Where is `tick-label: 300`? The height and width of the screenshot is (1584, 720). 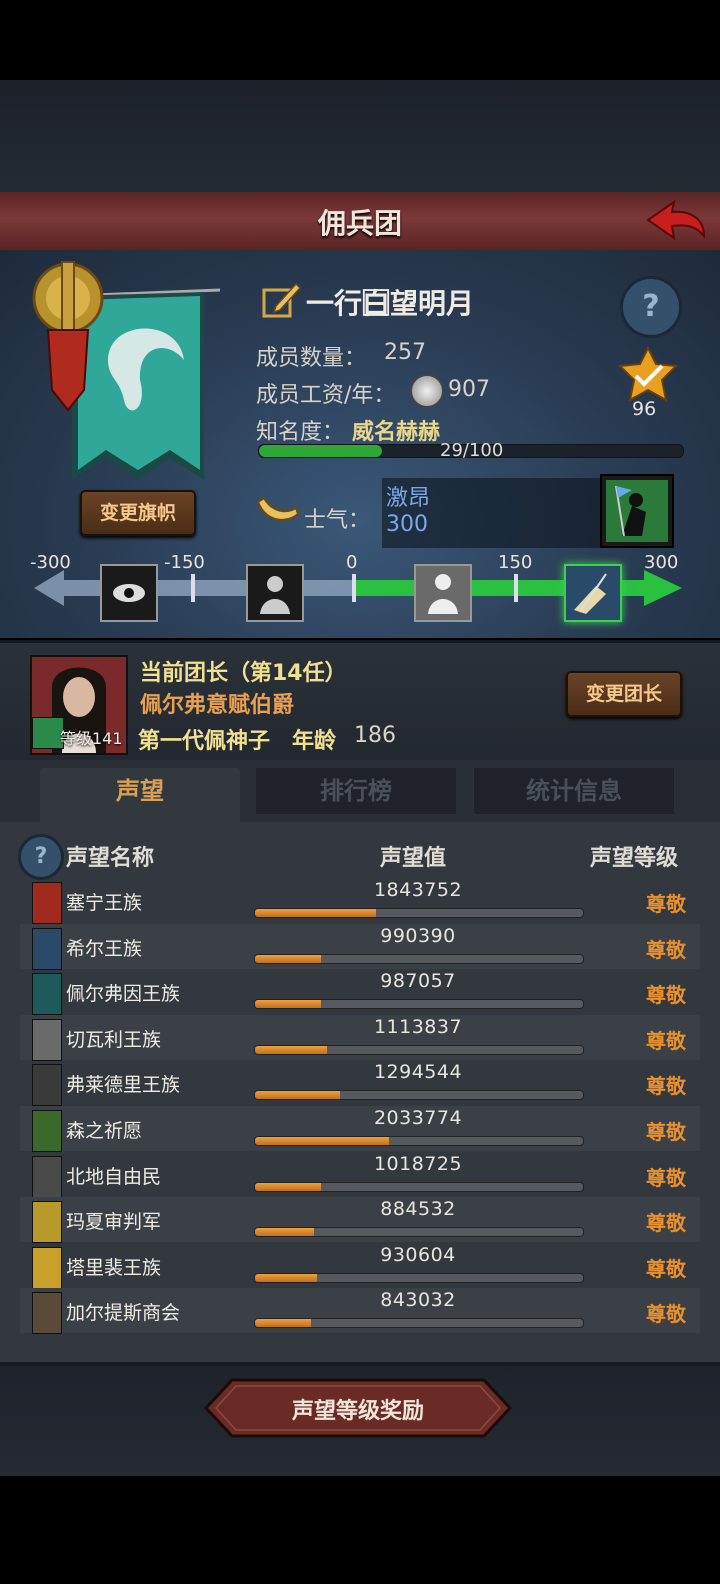 tick-label: 300 is located at coordinates (661, 562).